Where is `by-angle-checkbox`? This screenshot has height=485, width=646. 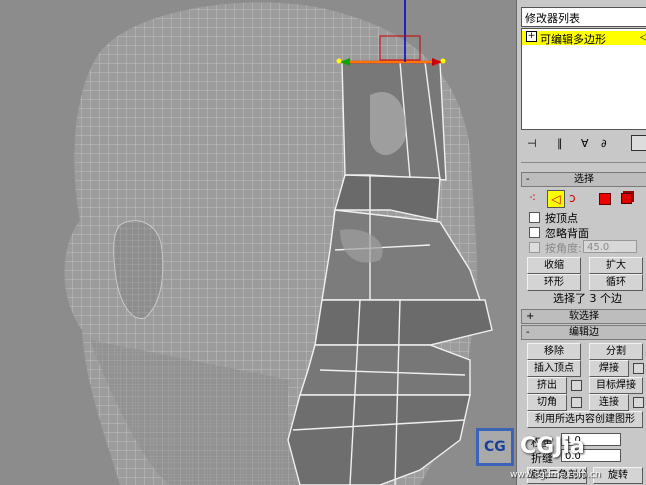
by-angle-checkbox is located at coordinates (534, 247).